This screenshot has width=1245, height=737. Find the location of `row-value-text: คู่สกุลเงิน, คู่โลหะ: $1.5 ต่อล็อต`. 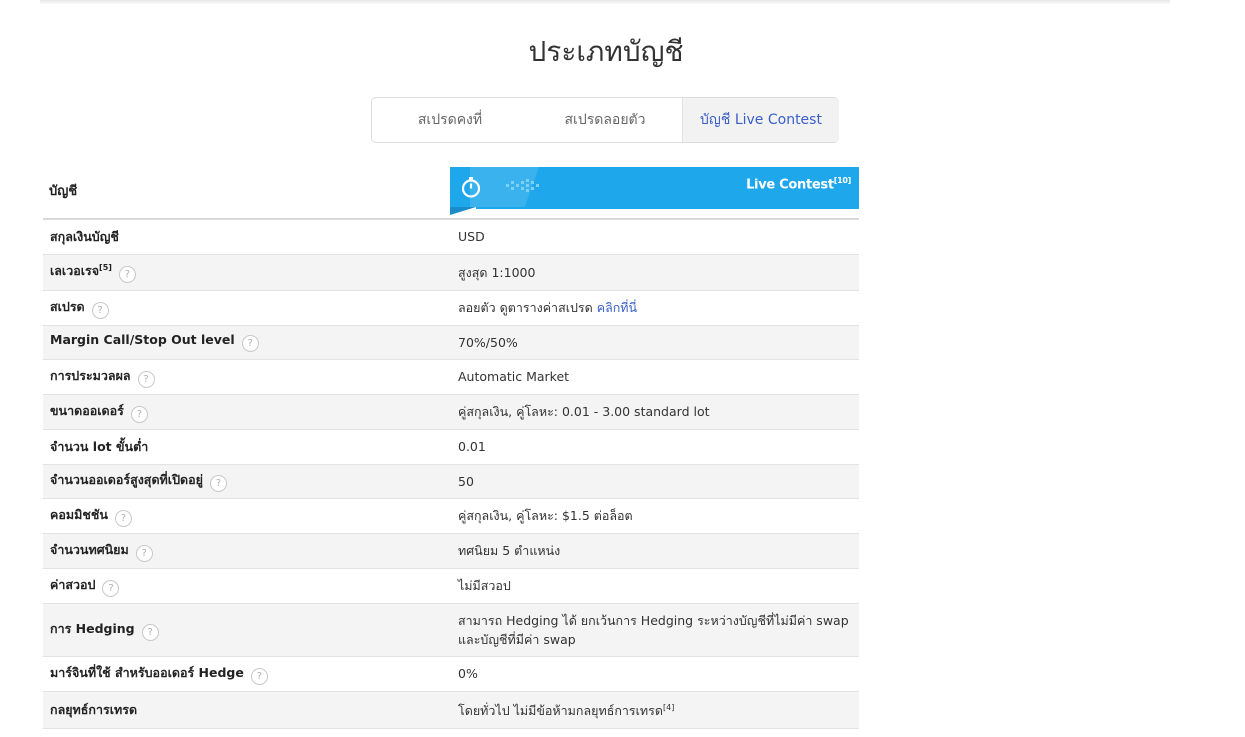

row-value-text: คู่สกุลเงิน, คู่โลหะ: $1.5 ต่อล็อต is located at coordinates (545, 515).